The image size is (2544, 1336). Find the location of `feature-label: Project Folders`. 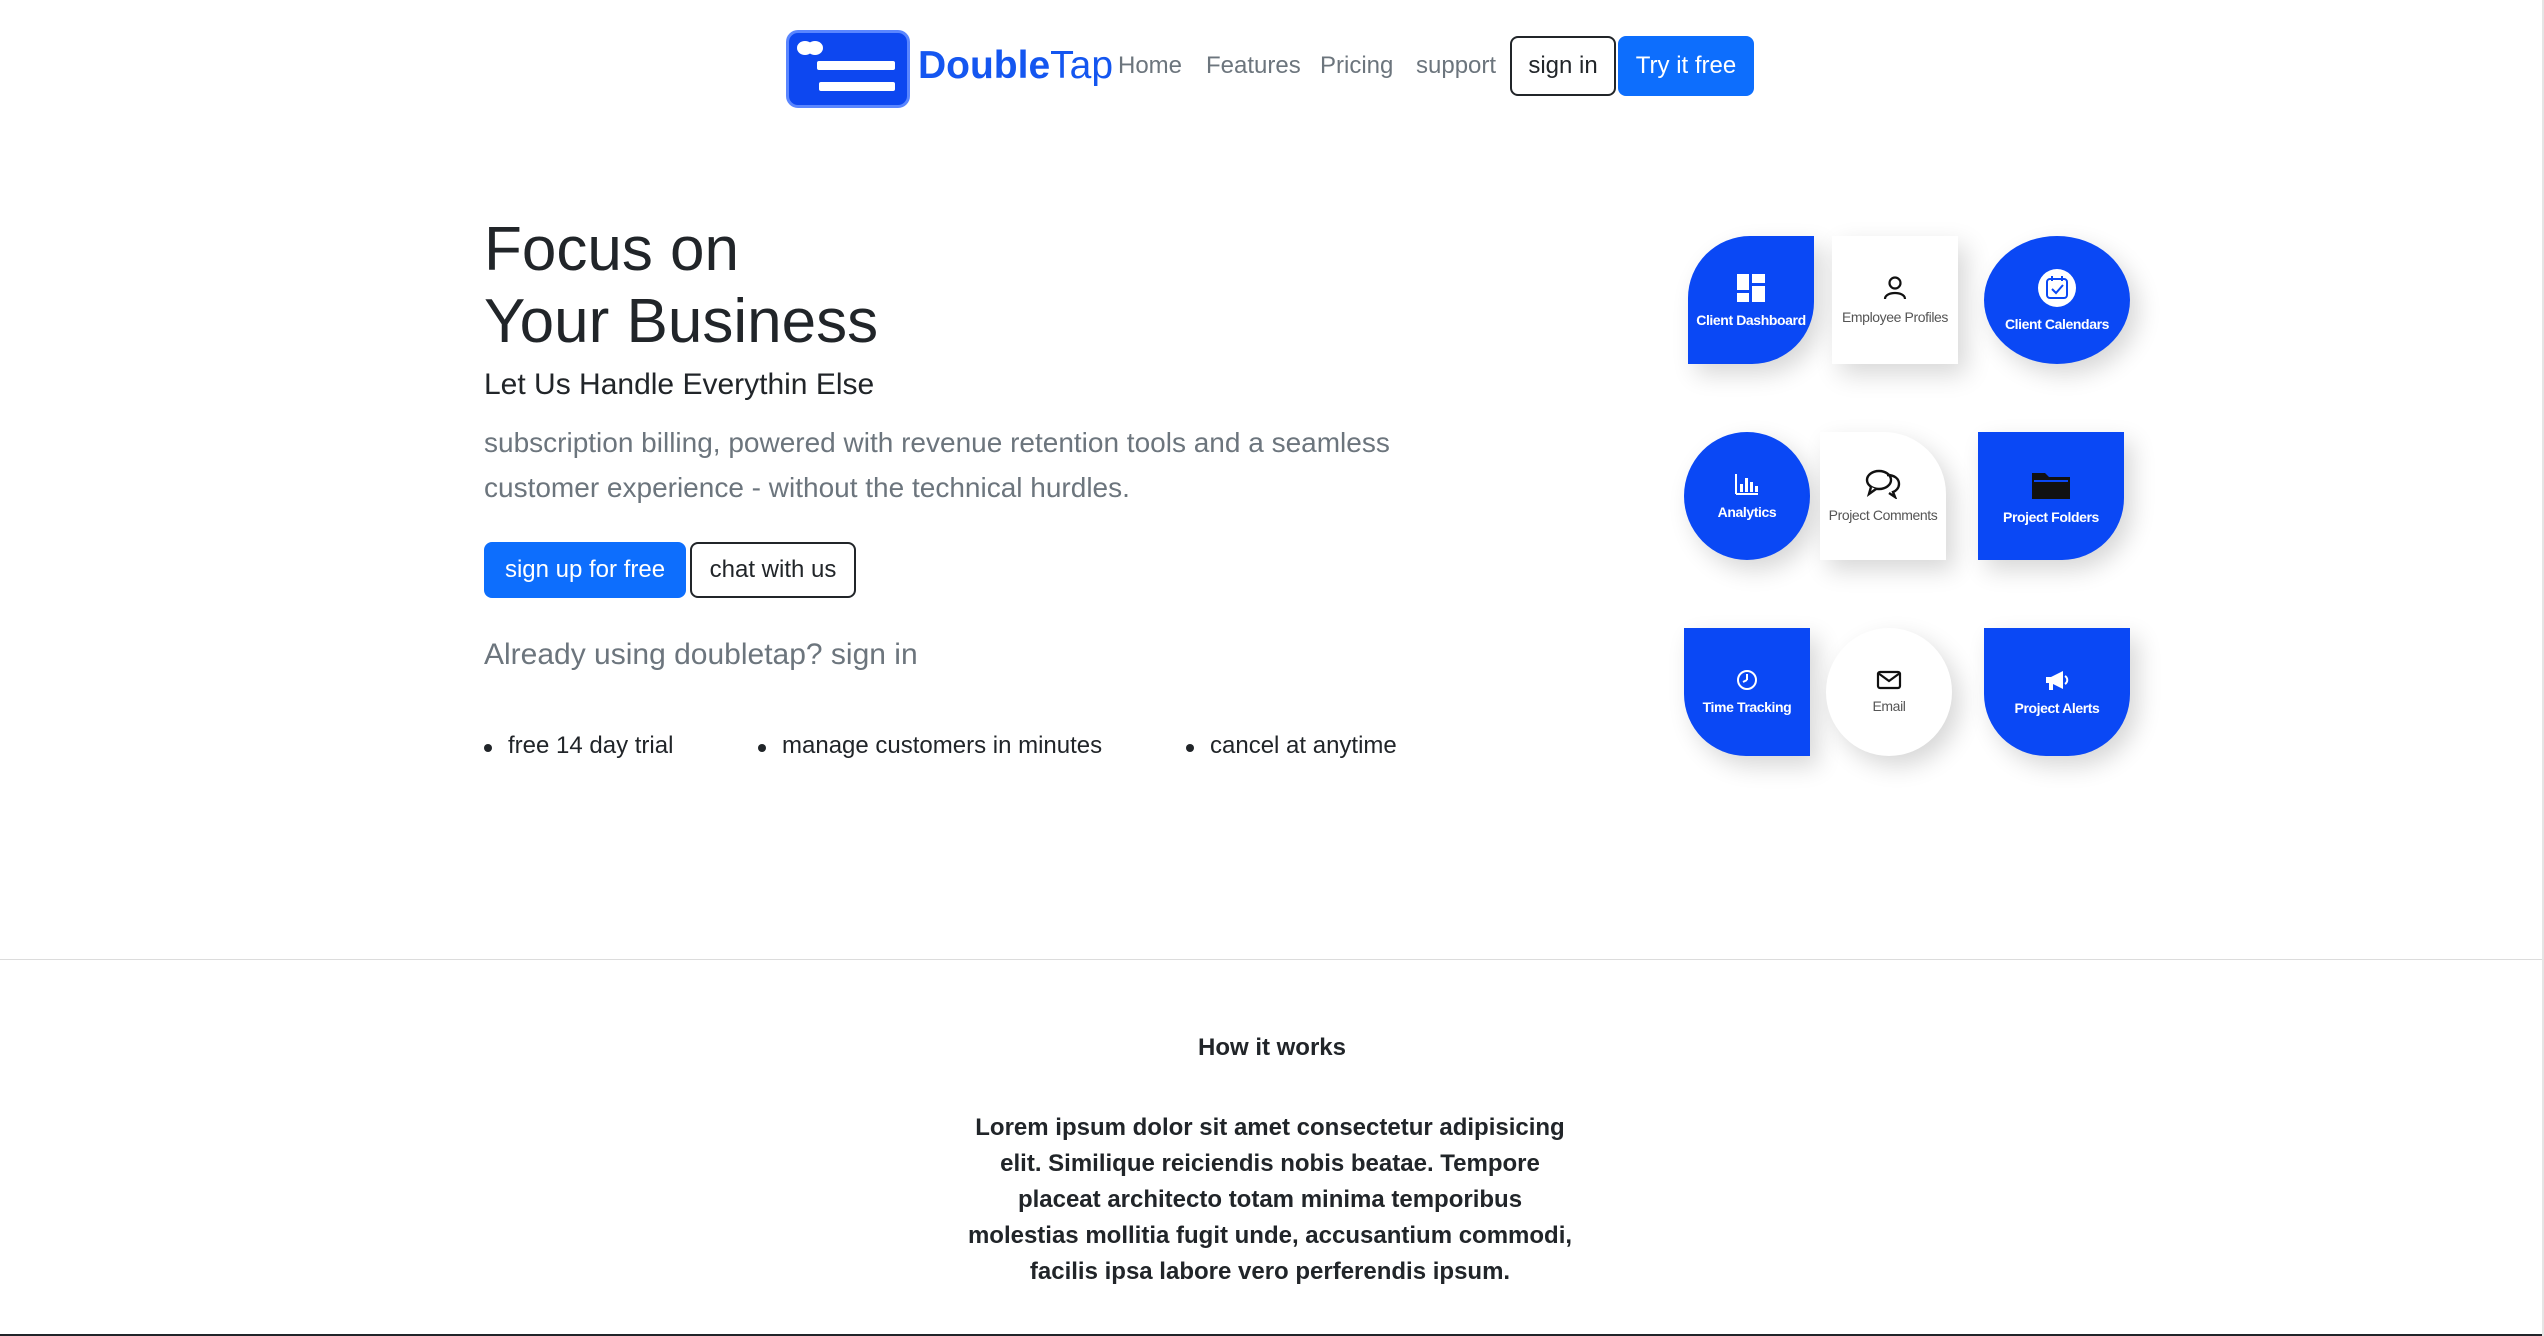

feature-label: Project Folders is located at coordinates (2051, 517).